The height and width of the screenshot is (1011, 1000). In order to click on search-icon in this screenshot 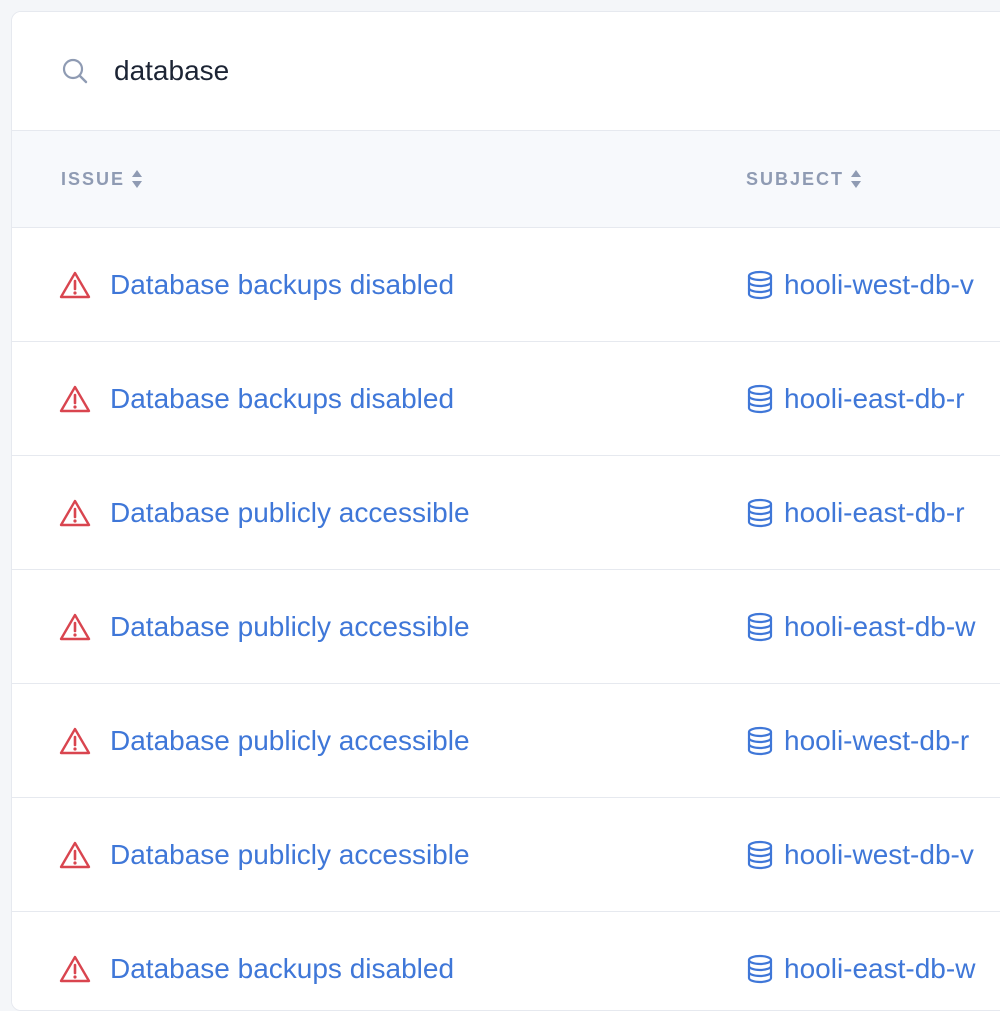, I will do `click(75, 71)`.